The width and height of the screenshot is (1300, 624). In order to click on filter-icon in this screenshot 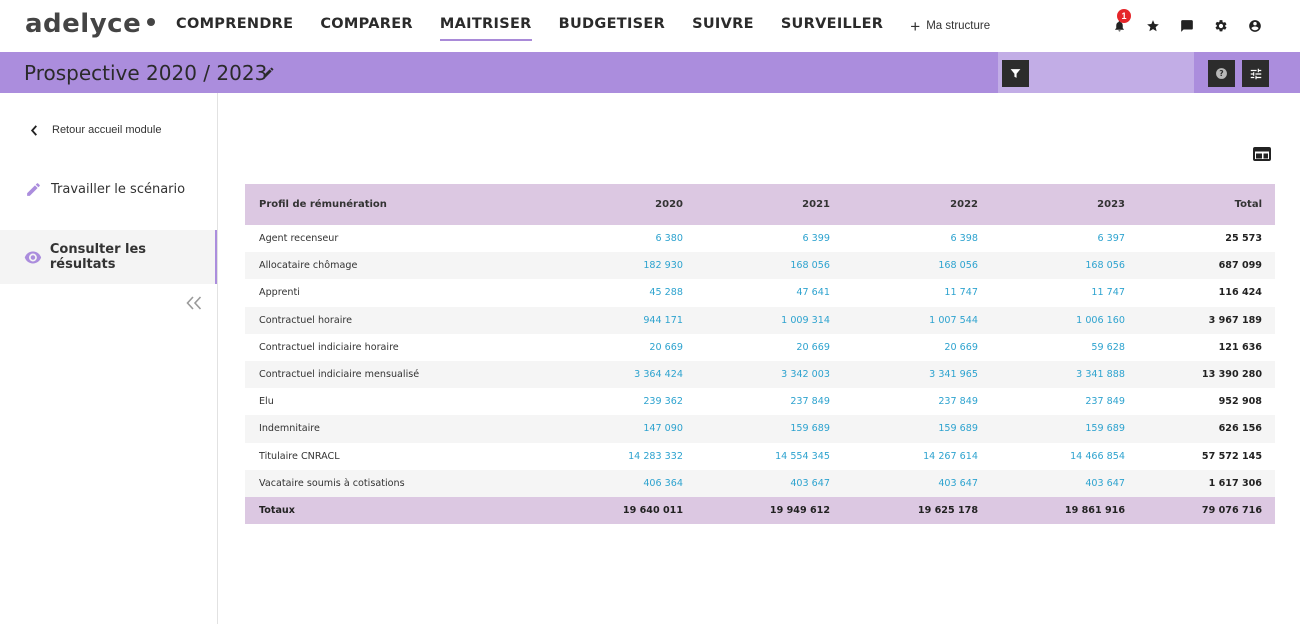, I will do `click(1015, 73)`.